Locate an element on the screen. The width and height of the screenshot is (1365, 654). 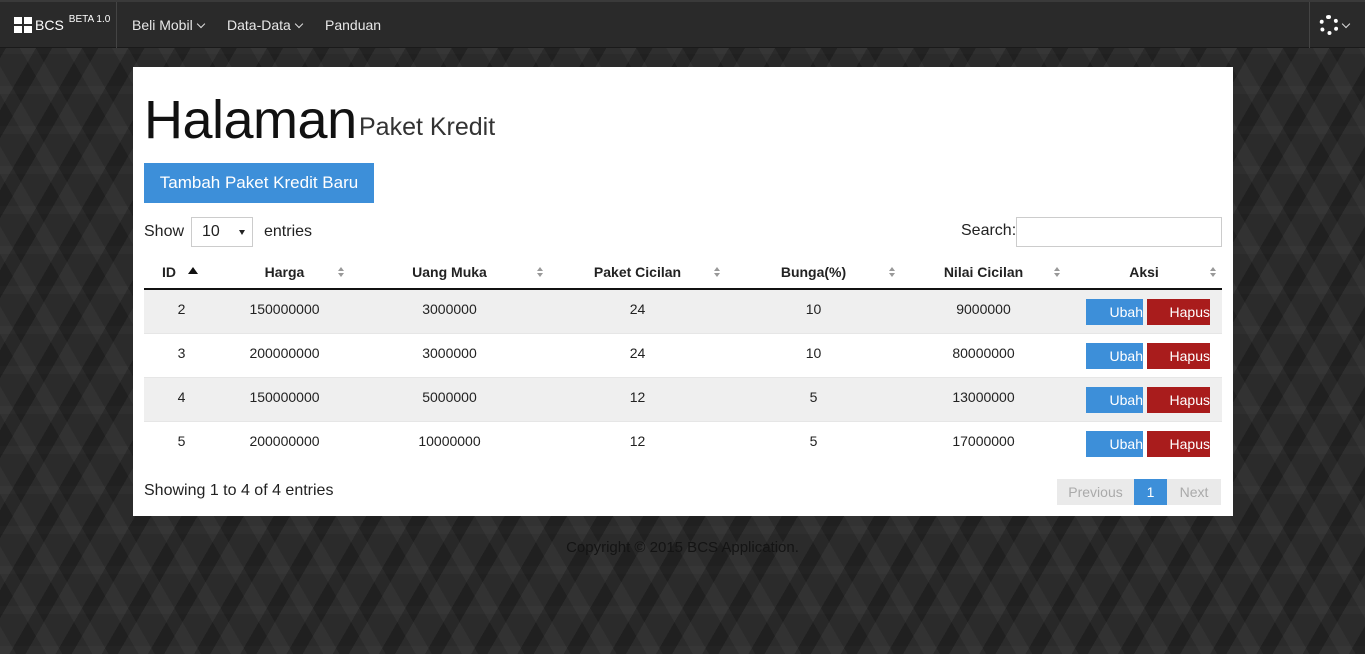
brand-beta: BETA 1.0 is located at coordinates (89, 19).